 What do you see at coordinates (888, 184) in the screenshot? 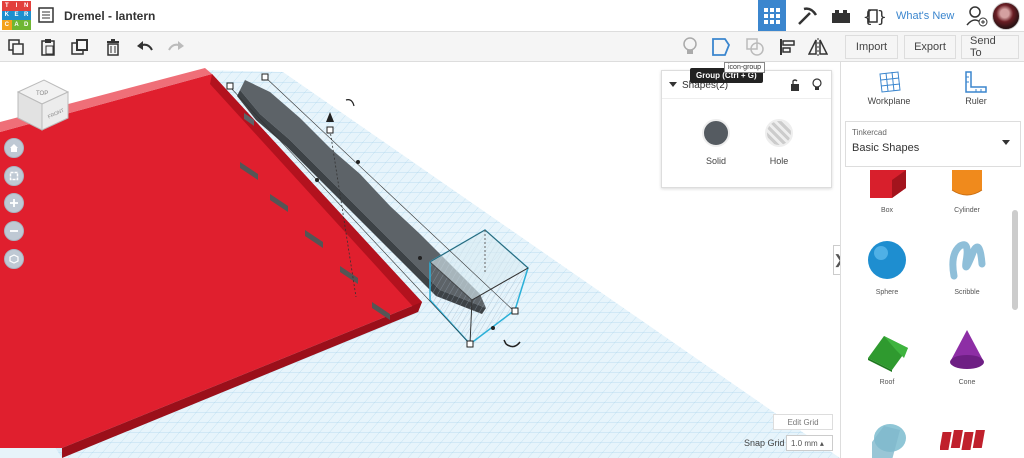
I see `box-icon` at bounding box center [888, 184].